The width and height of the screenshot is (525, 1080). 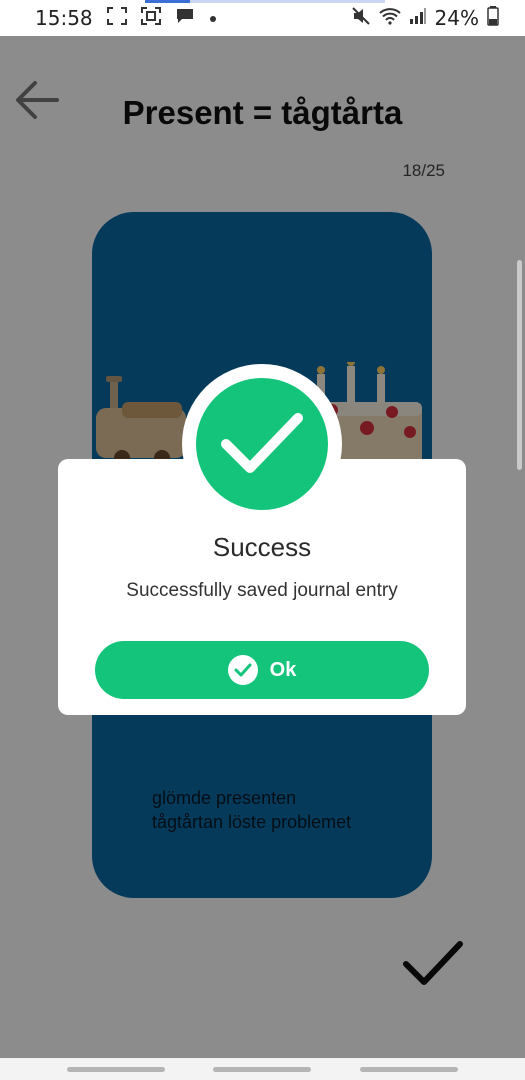 I want to click on system-nav-bar, so click(x=262, y=1069).